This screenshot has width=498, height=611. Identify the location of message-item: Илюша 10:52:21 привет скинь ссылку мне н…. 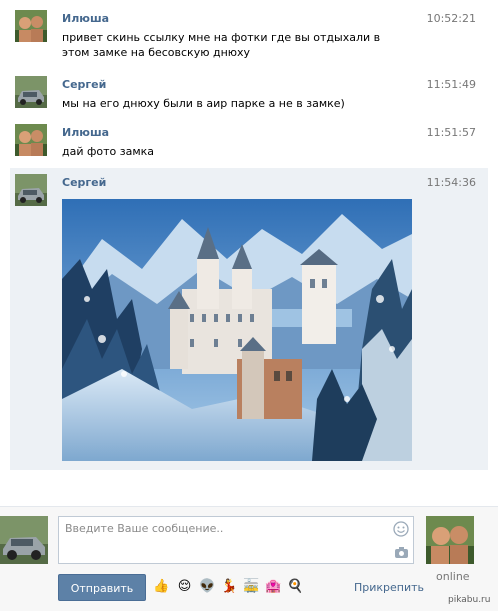
(249, 34).